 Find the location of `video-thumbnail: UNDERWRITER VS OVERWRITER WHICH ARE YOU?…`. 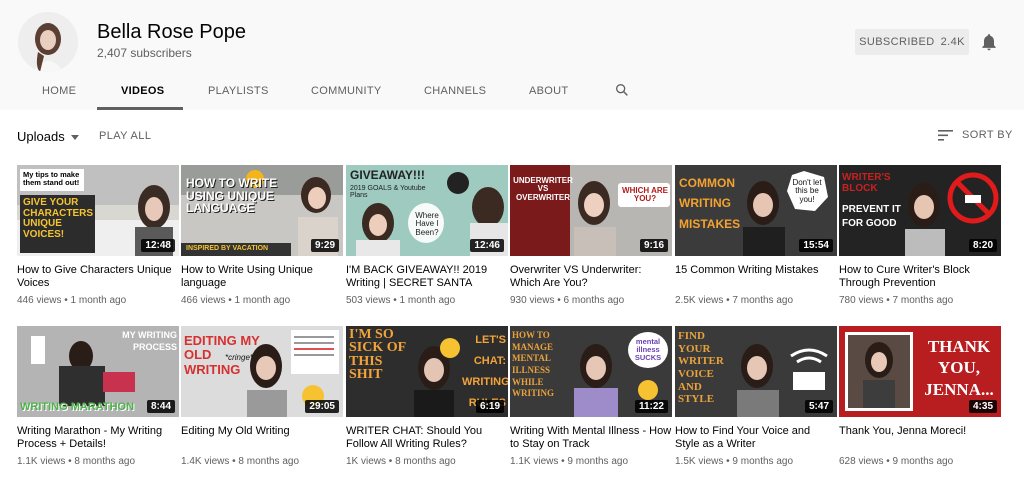

video-thumbnail: UNDERWRITER VS OVERWRITER WHICH ARE YOU?… is located at coordinates (591, 210).